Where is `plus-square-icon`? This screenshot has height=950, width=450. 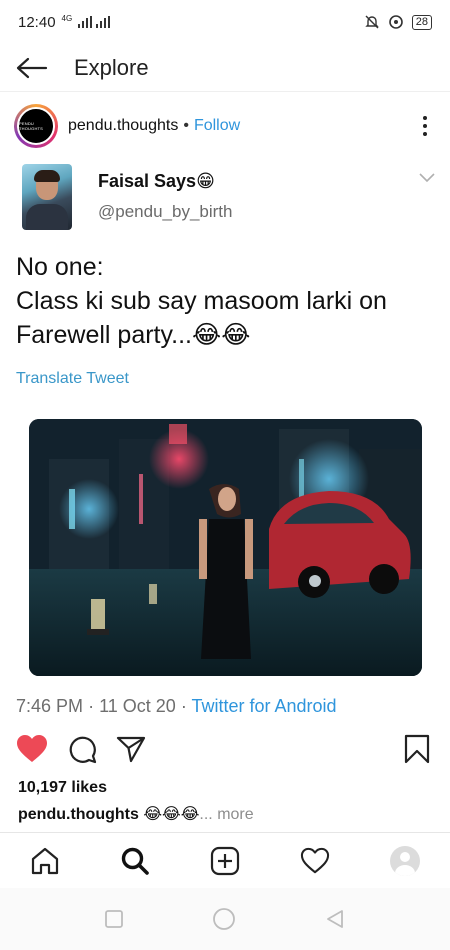
plus-square-icon is located at coordinates (225, 860).